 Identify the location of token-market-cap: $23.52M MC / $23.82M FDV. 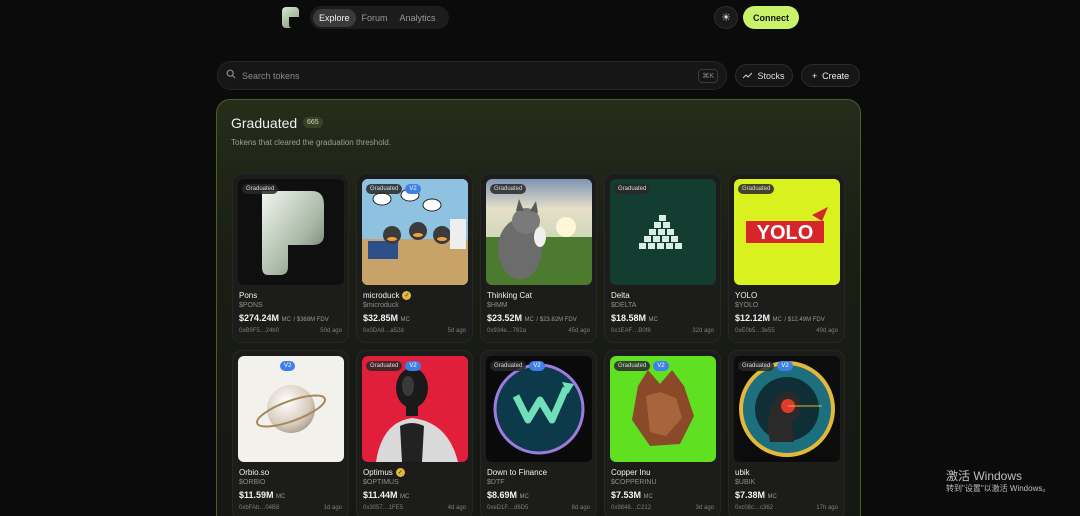
(532, 318).